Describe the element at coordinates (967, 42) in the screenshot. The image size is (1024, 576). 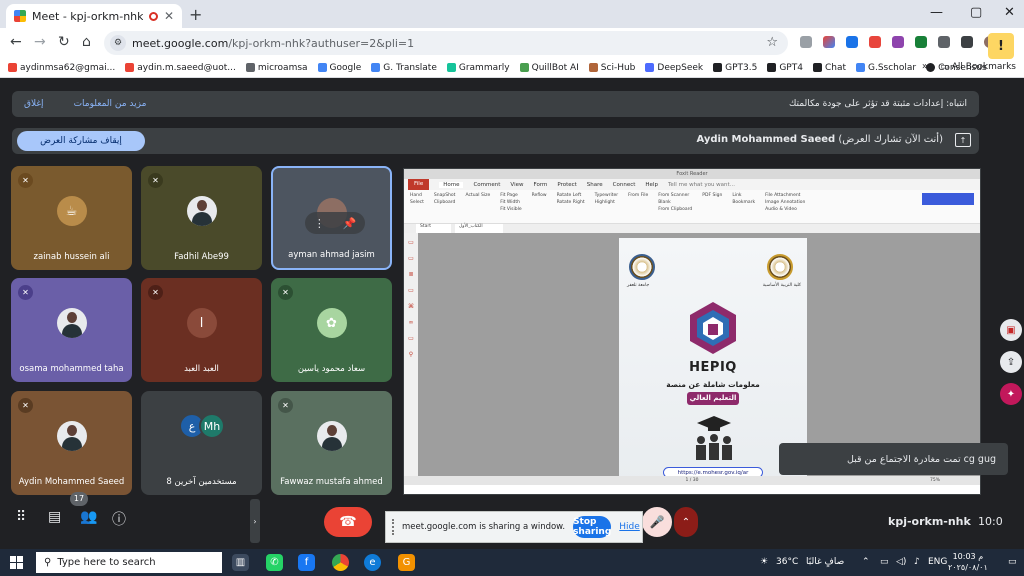
I see `sidepanel-icon` at that location.